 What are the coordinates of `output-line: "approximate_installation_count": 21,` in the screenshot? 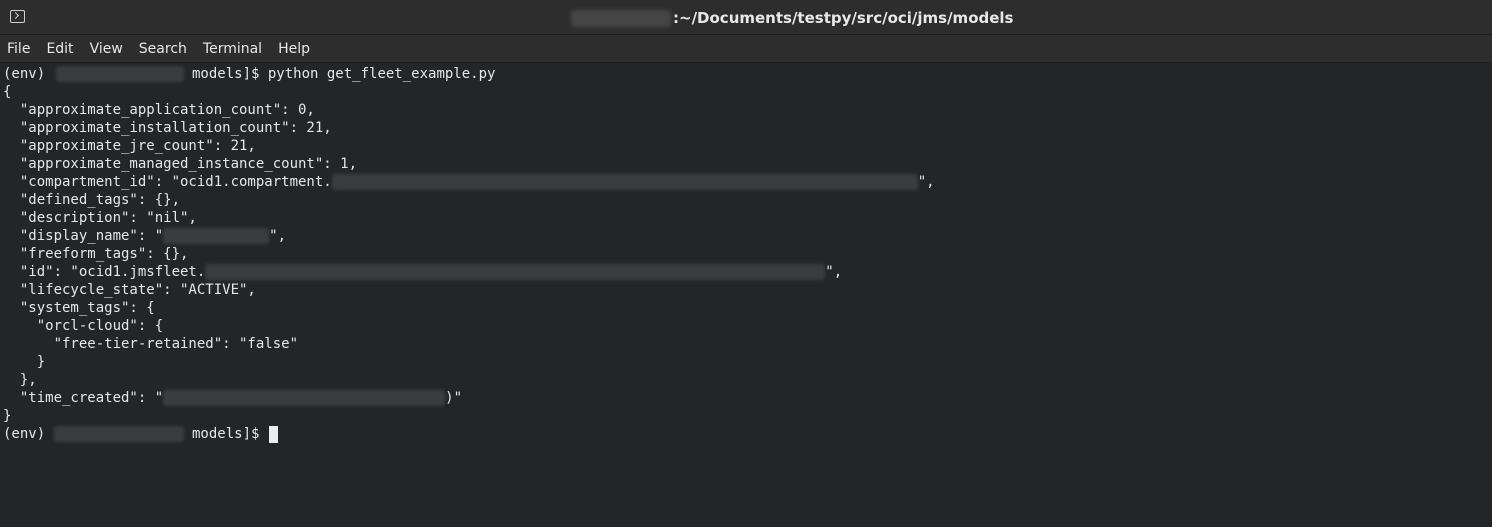 It's located at (167, 128).